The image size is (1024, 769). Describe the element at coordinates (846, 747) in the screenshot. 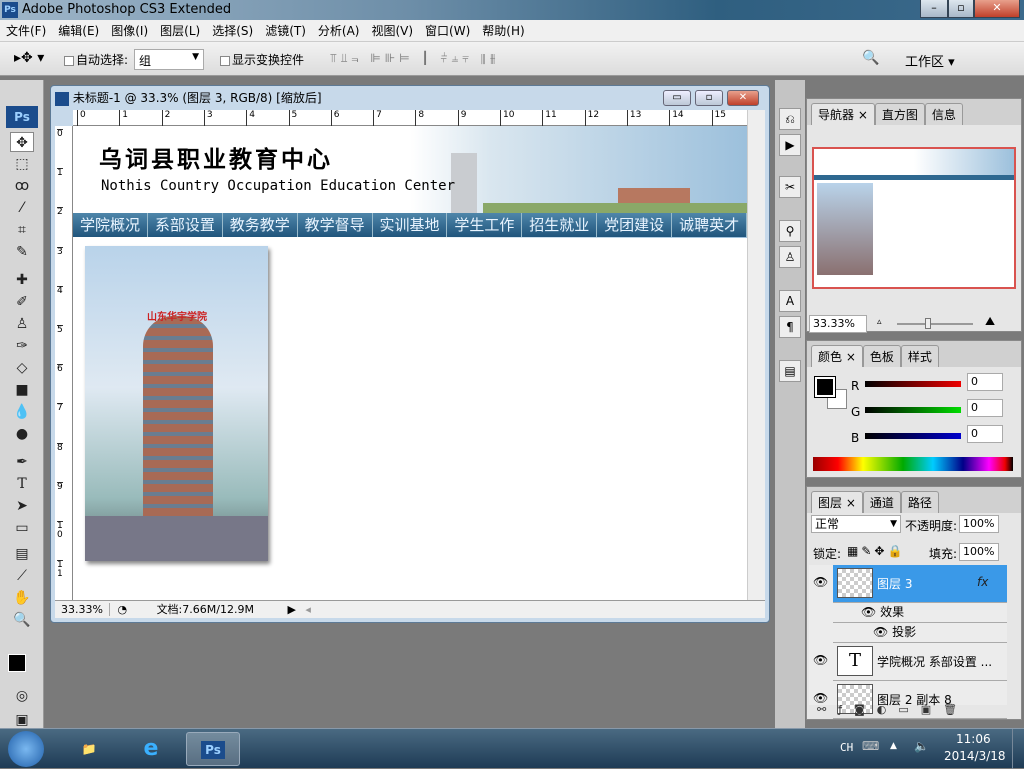

I see `language-indicator: CH` at that location.